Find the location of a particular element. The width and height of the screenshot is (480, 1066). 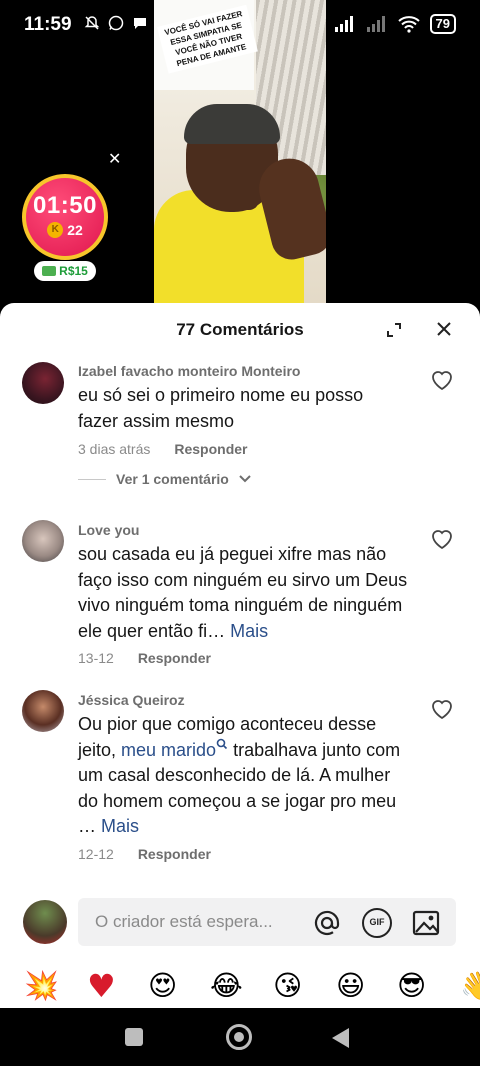

comments-title: 77 Comentários is located at coordinates (240, 329).